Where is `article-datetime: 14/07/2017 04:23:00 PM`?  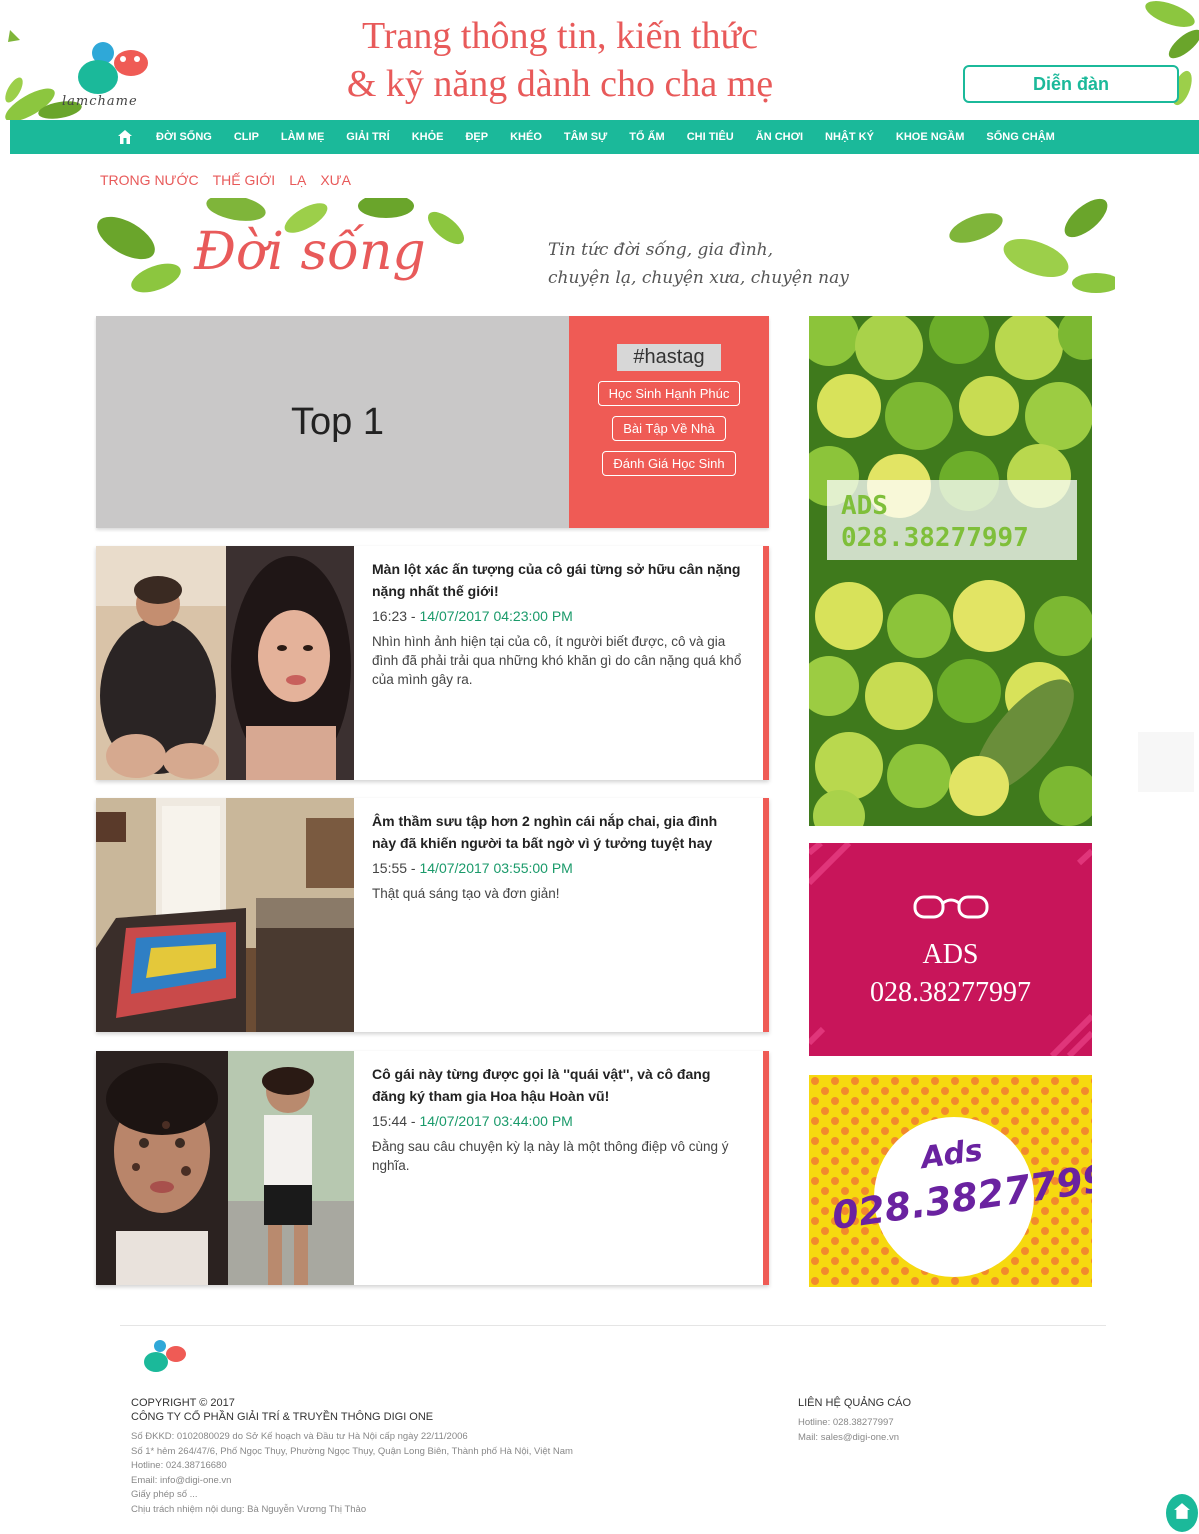
article-datetime: 14/07/2017 04:23:00 PM is located at coordinates (496, 616).